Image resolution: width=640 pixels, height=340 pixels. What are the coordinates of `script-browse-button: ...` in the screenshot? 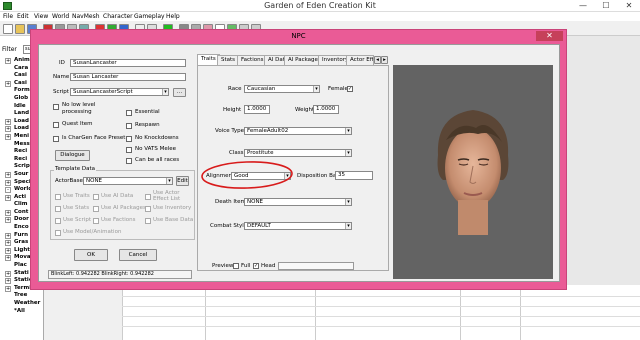 It's located at (179, 92).